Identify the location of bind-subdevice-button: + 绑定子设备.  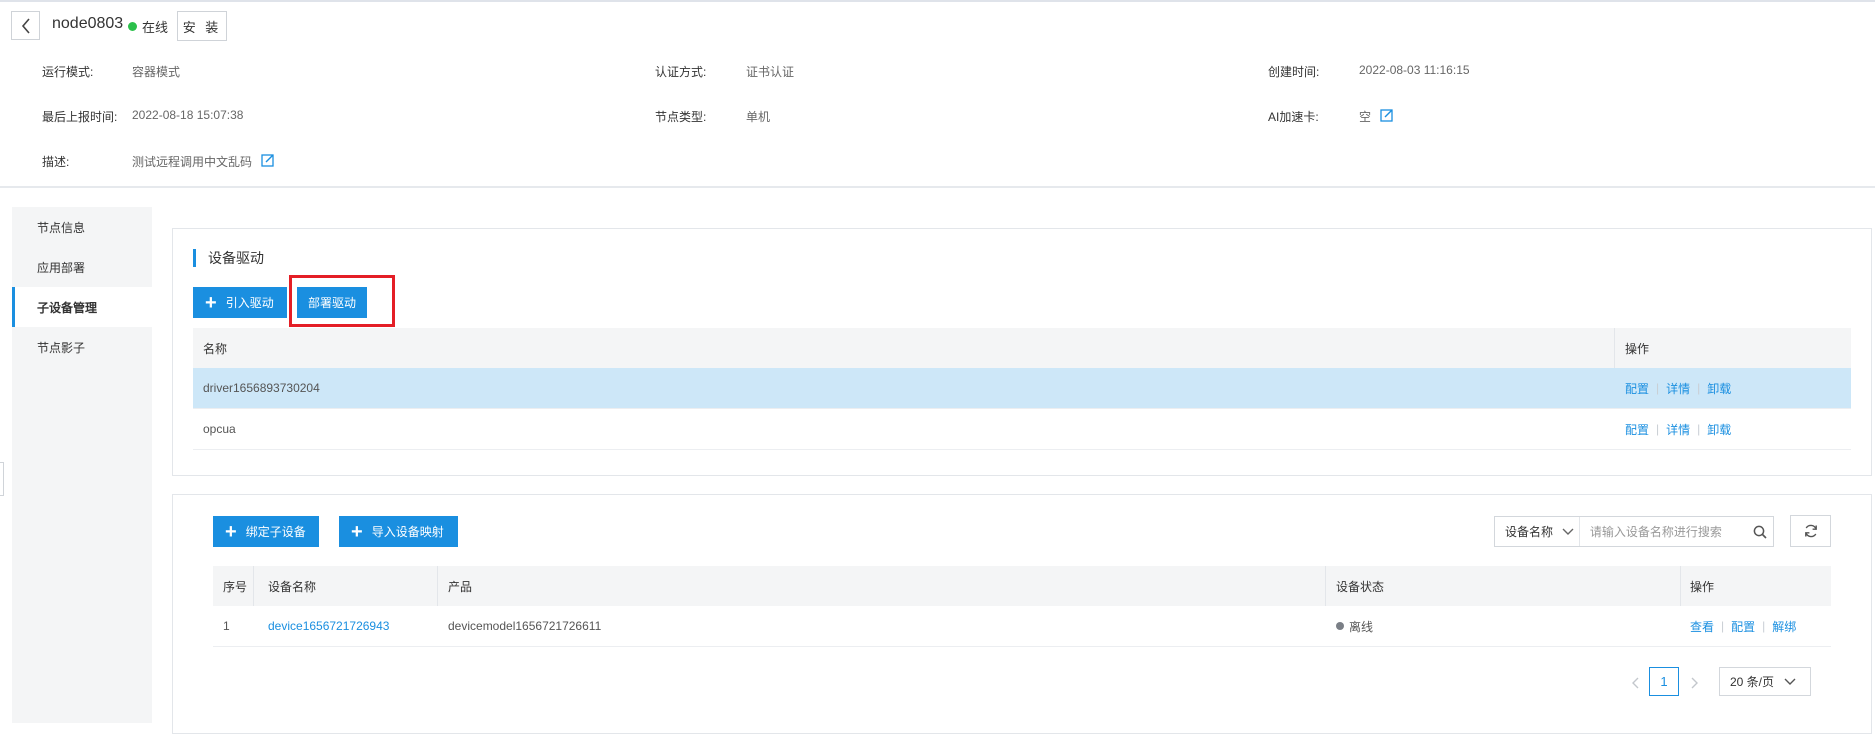
(266, 531).